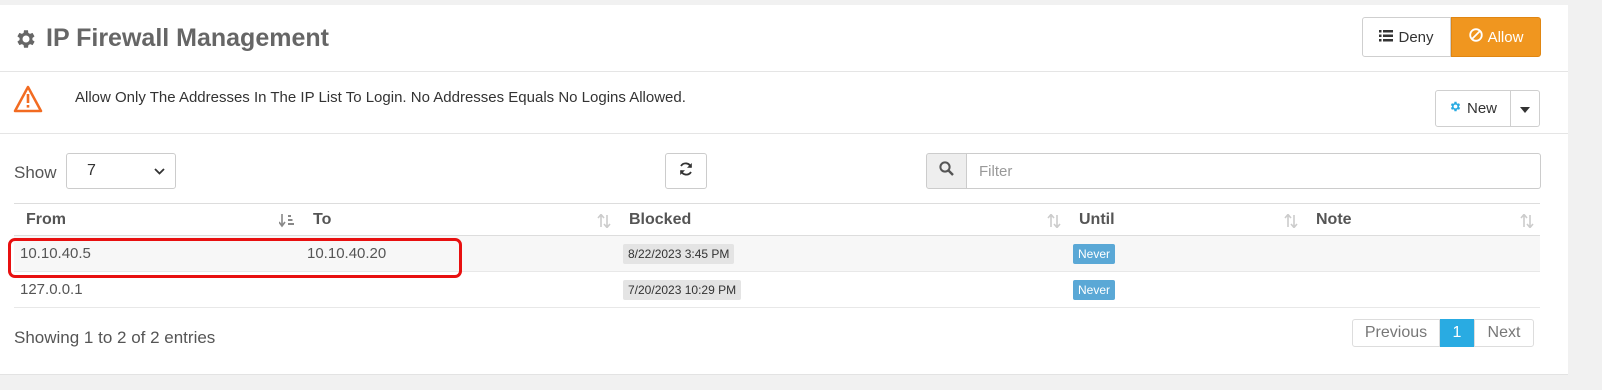 This screenshot has height=390, width=1602. Describe the element at coordinates (1481, 108) in the screenshot. I see `new-button-label: New` at that location.